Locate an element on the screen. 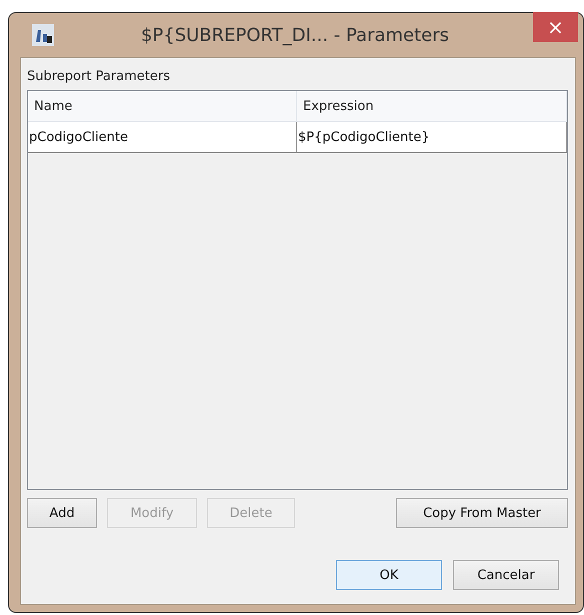 Image resolution: width=584 pixels, height=615 pixels. section-label: Subreport Parameters is located at coordinates (99, 77).